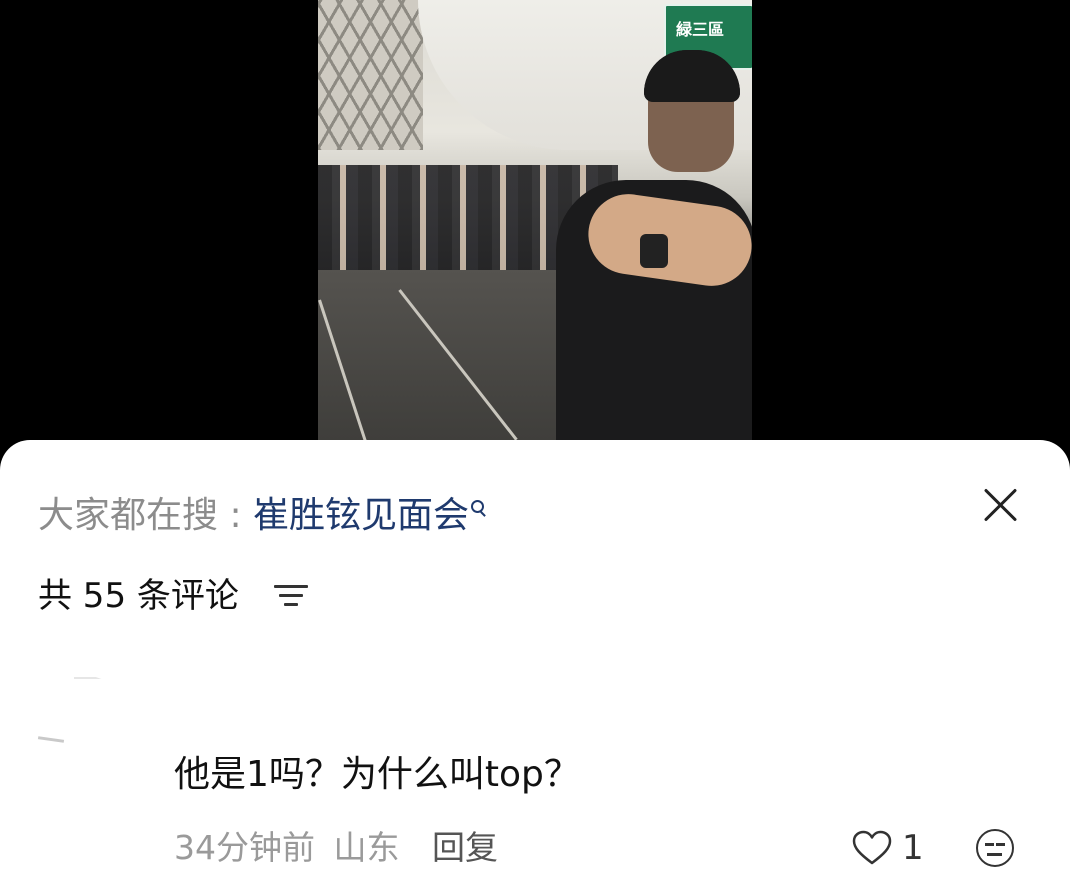 The height and width of the screenshot is (882, 1070). What do you see at coordinates (146, 515) in the screenshot?
I see `hot-search-prefix: 大家都在搜 :` at bounding box center [146, 515].